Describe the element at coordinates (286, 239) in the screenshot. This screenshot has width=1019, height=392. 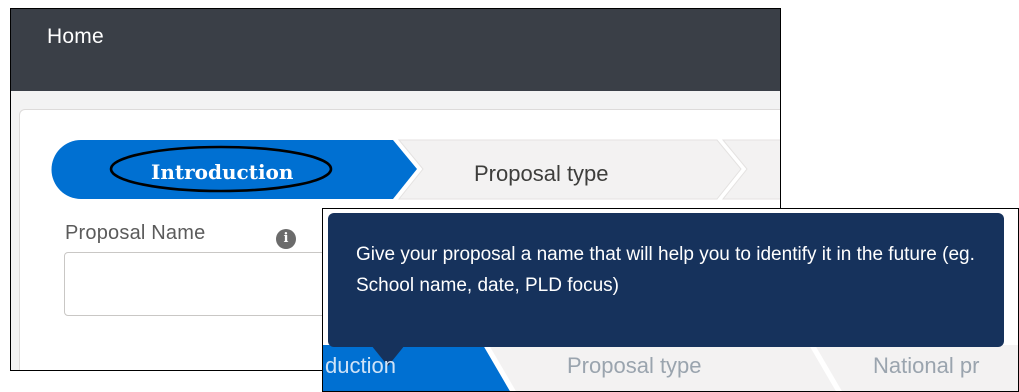
I see `info-icon: i` at that location.